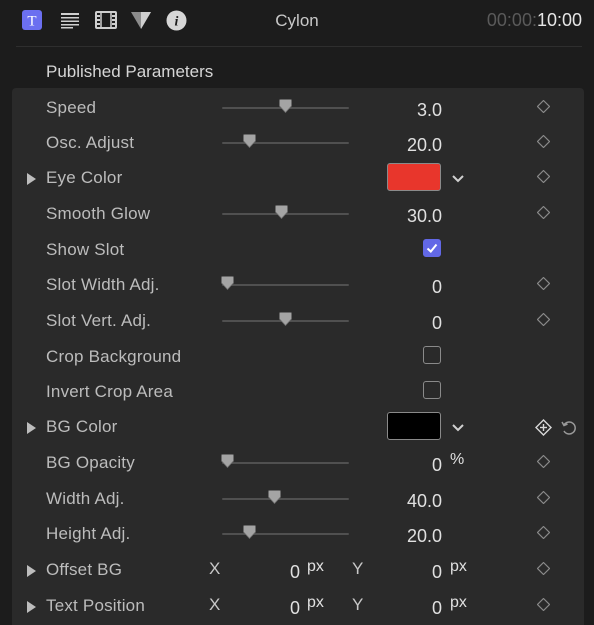 Image resolution: width=594 pixels, height=625 pixels. Describe the element at coordinates (432, 355) in the screenshot. I see `crop-background-checkbox` at that location.